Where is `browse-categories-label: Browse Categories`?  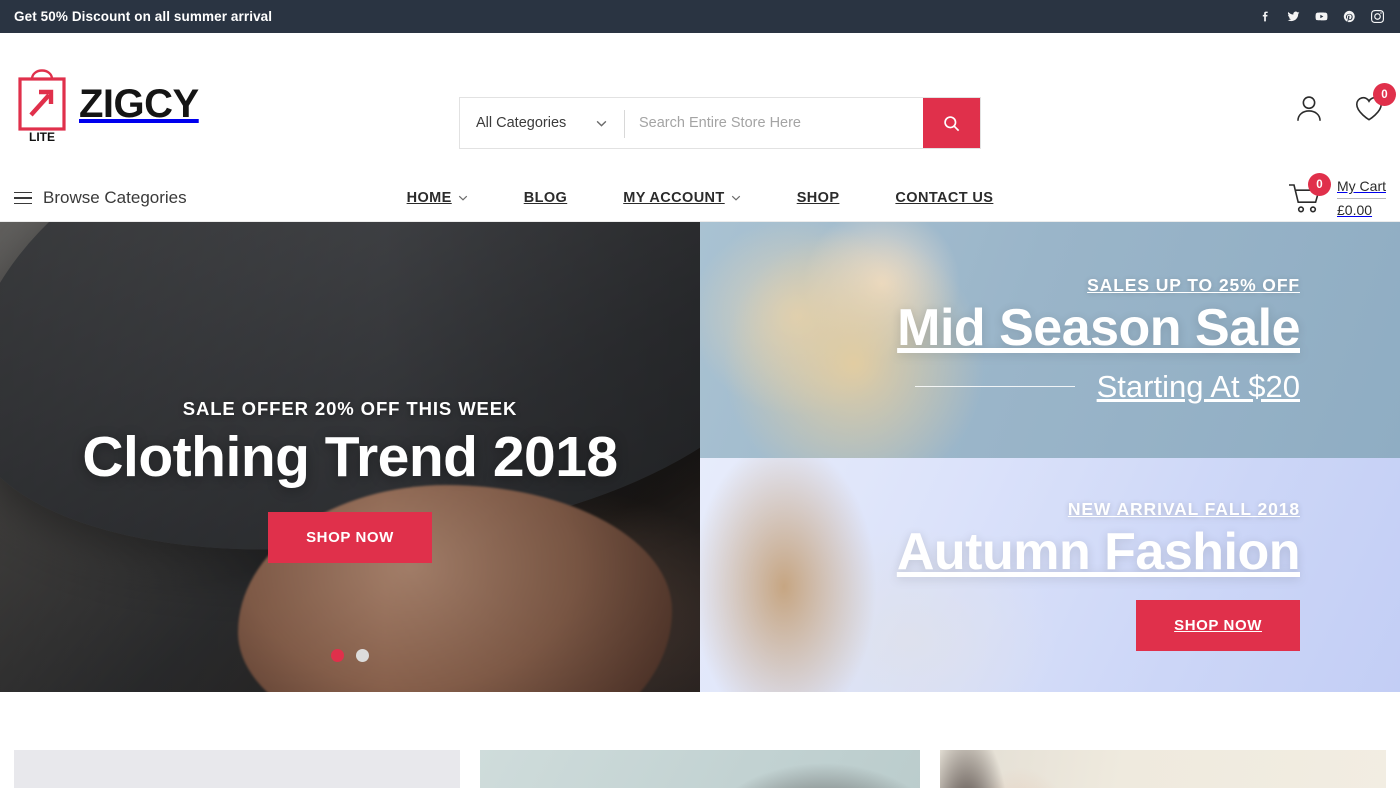
browse-categories-label: Browse Categories is located at coordinates (115, 197).